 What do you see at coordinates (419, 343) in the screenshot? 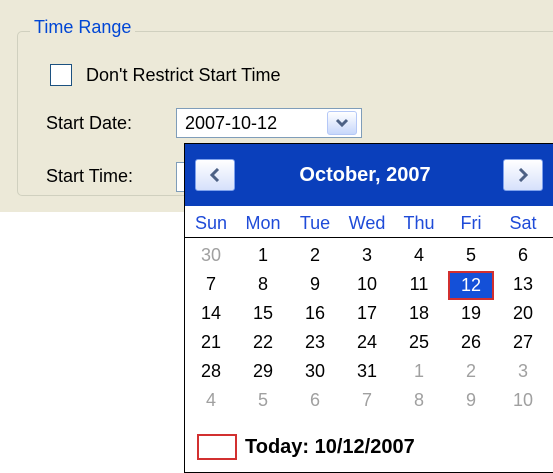
I see `calendar-day: 25` at bounding box center [419, 343].